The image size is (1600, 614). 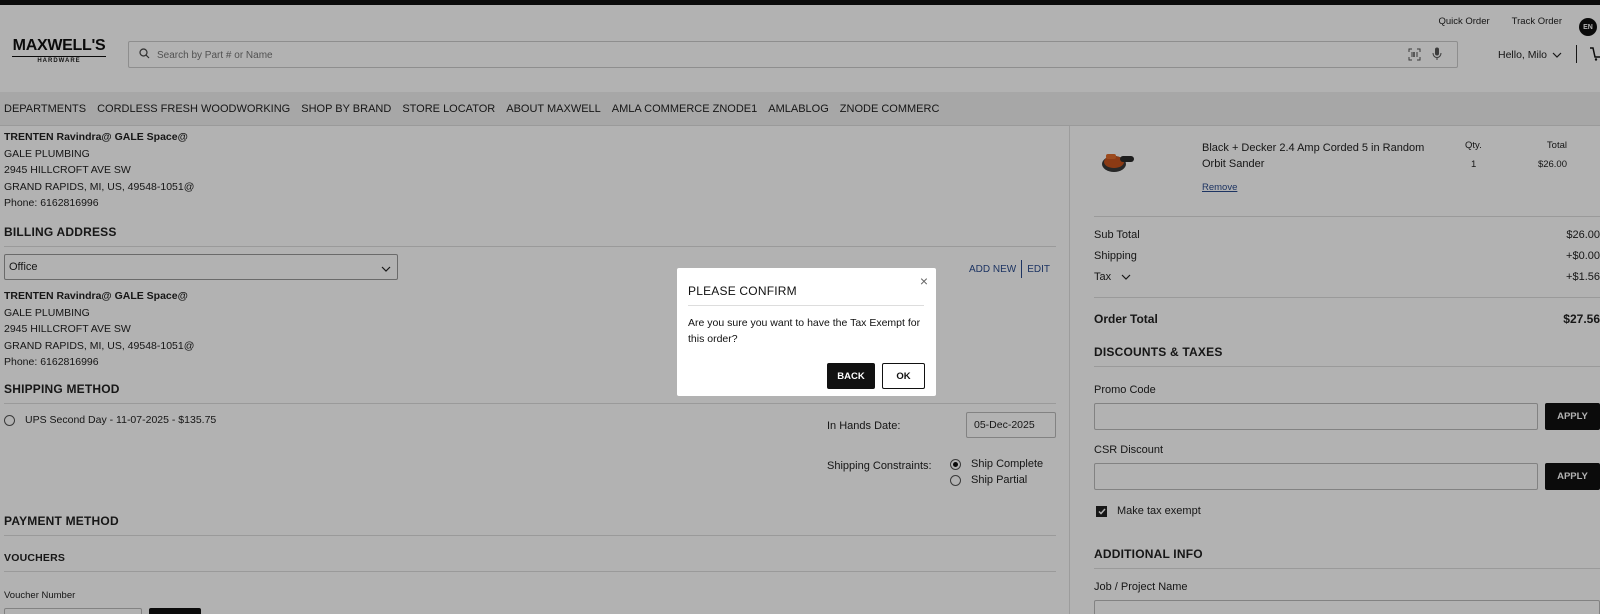 I want to click on back-button: BACK, so click(x=851, y=376).